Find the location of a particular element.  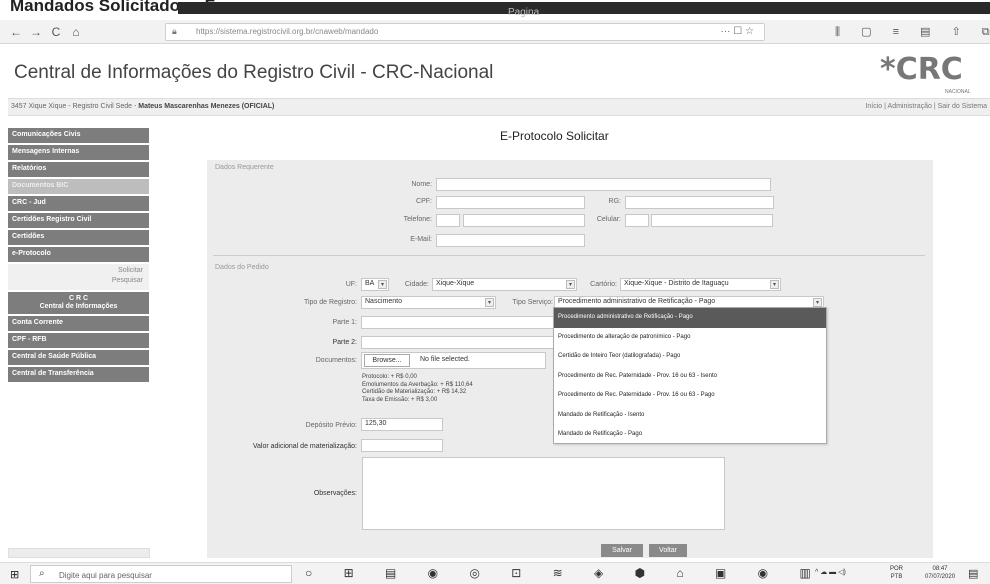

reload-icon: C is located at coordinates (56, 32).